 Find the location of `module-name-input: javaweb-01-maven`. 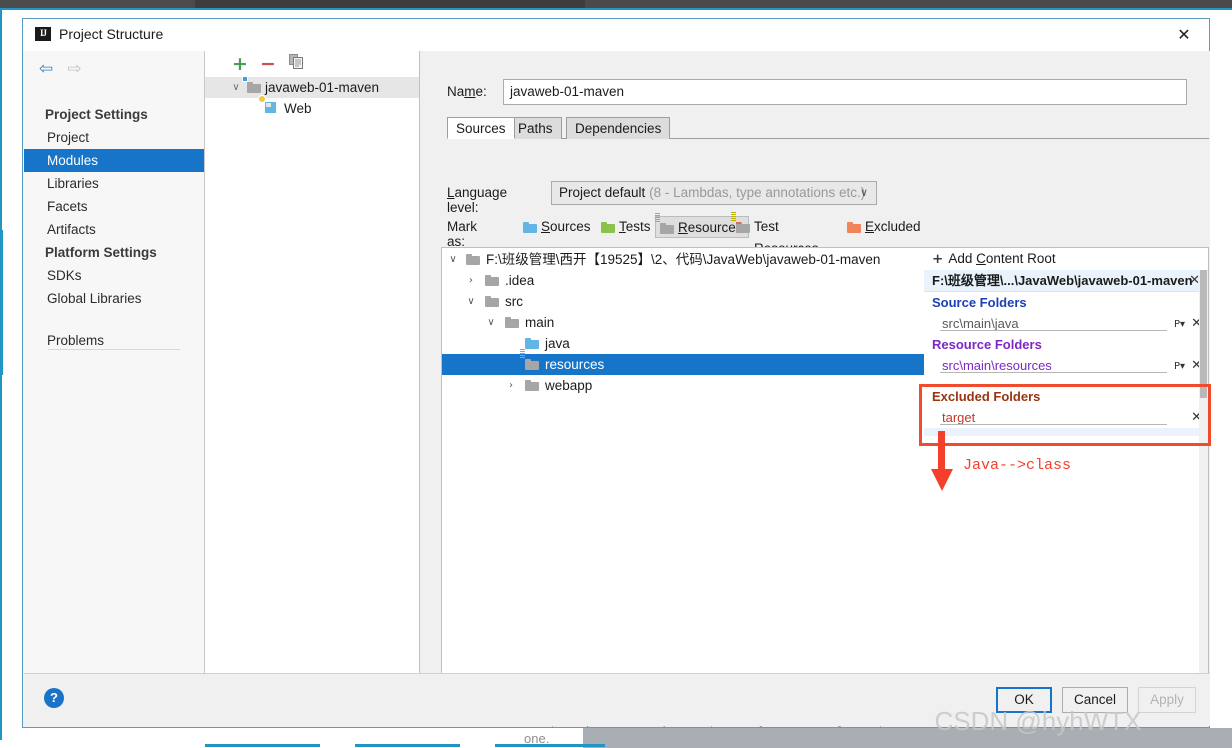

module-name-input: javaweb-01-maven is located at coordinates (845, 92).